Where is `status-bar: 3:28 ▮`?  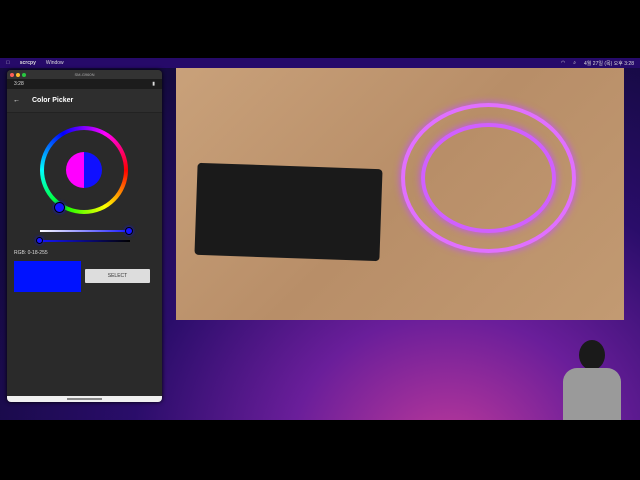 status-bar: 3:28 ▮ is located at coordinates (84, 84).